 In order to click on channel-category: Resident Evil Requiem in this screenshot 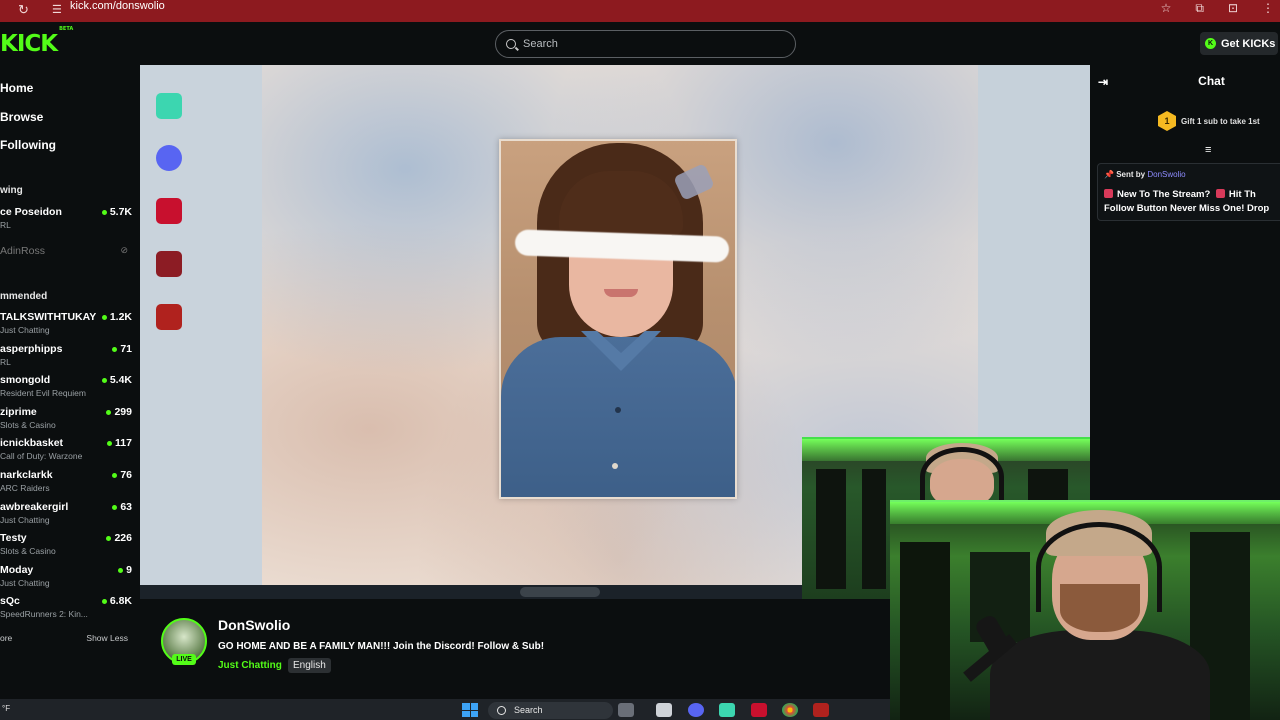, I will do `click(43, 393)`.